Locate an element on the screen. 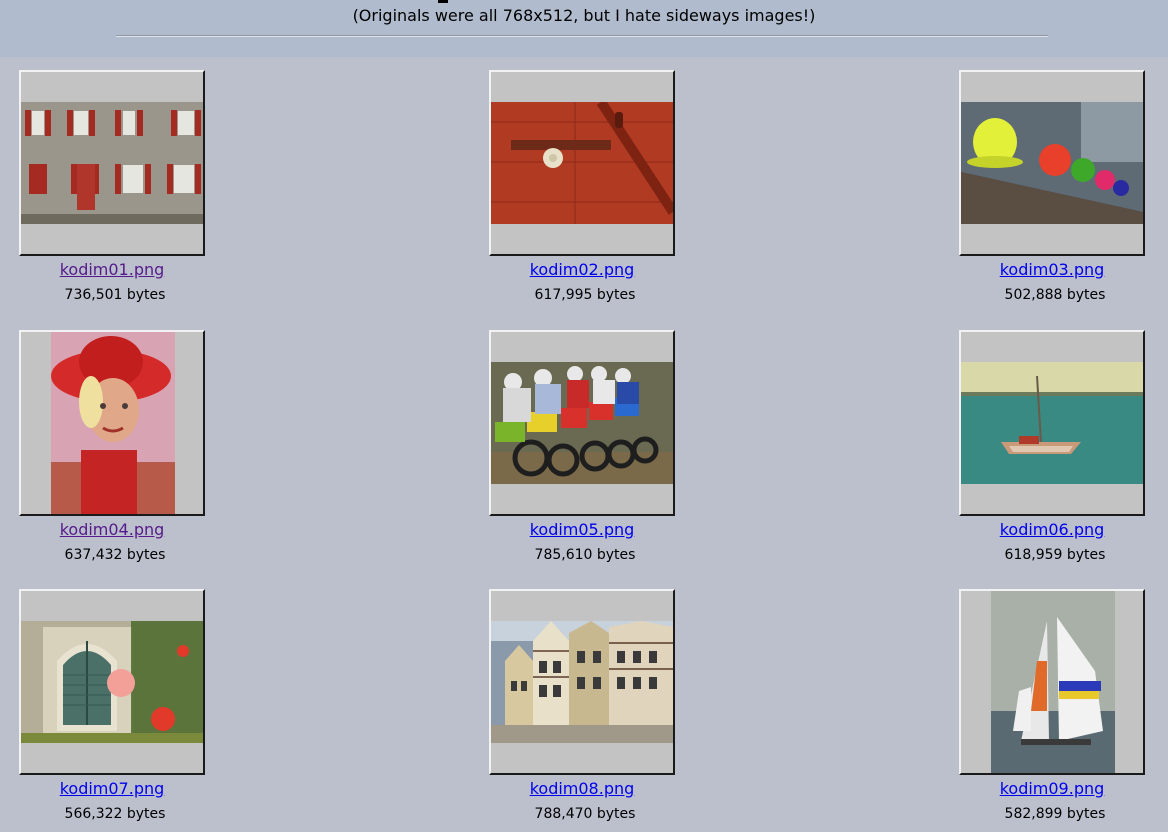  file-link: kodim09.png is located at coordinates (1052, 788).